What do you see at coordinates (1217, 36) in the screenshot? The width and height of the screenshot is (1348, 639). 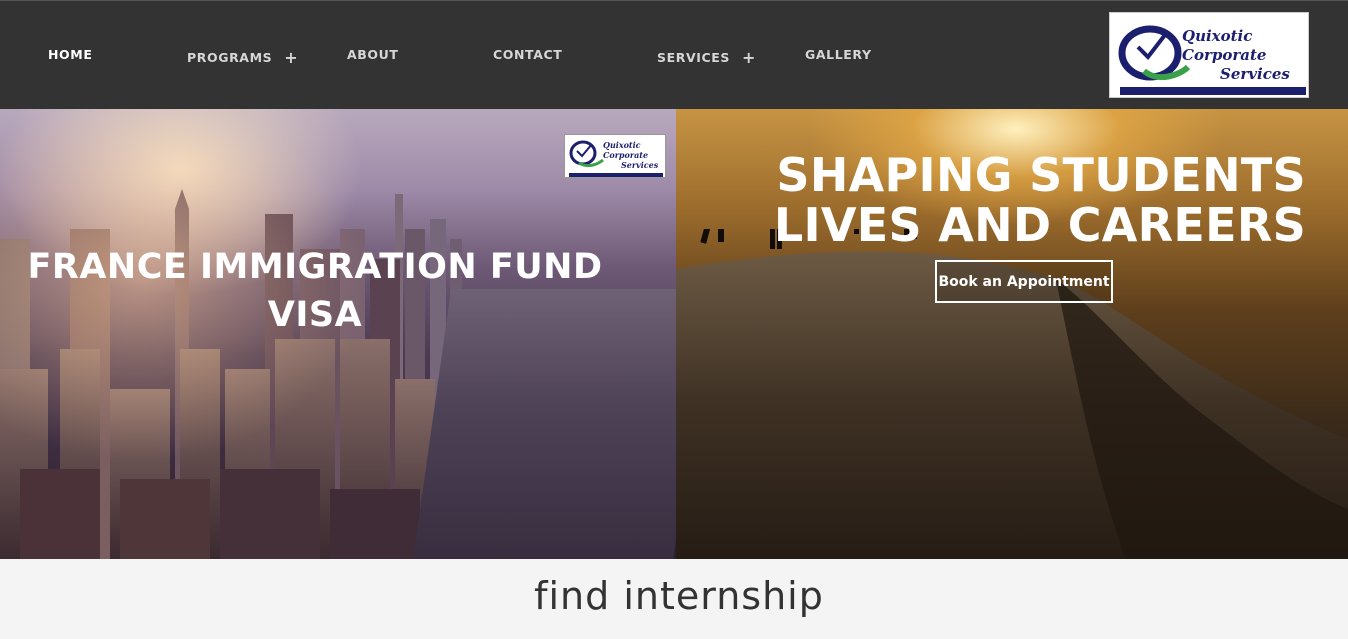 I see `logo-line1: Quixotic` at bounding box center [1217, 36].